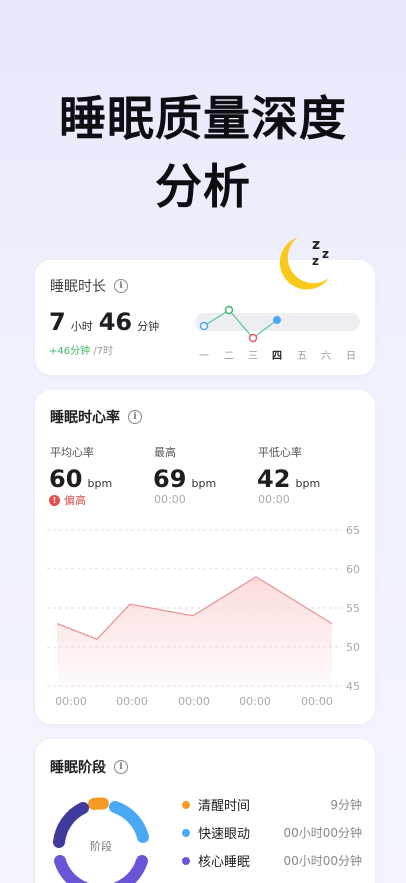 The image size is (406, 883). What do you see at coordinates (85, 418) in the screenshot?
I see `heart-rate-title-text: 睡眠时心率` at bounding box center [85, 418].